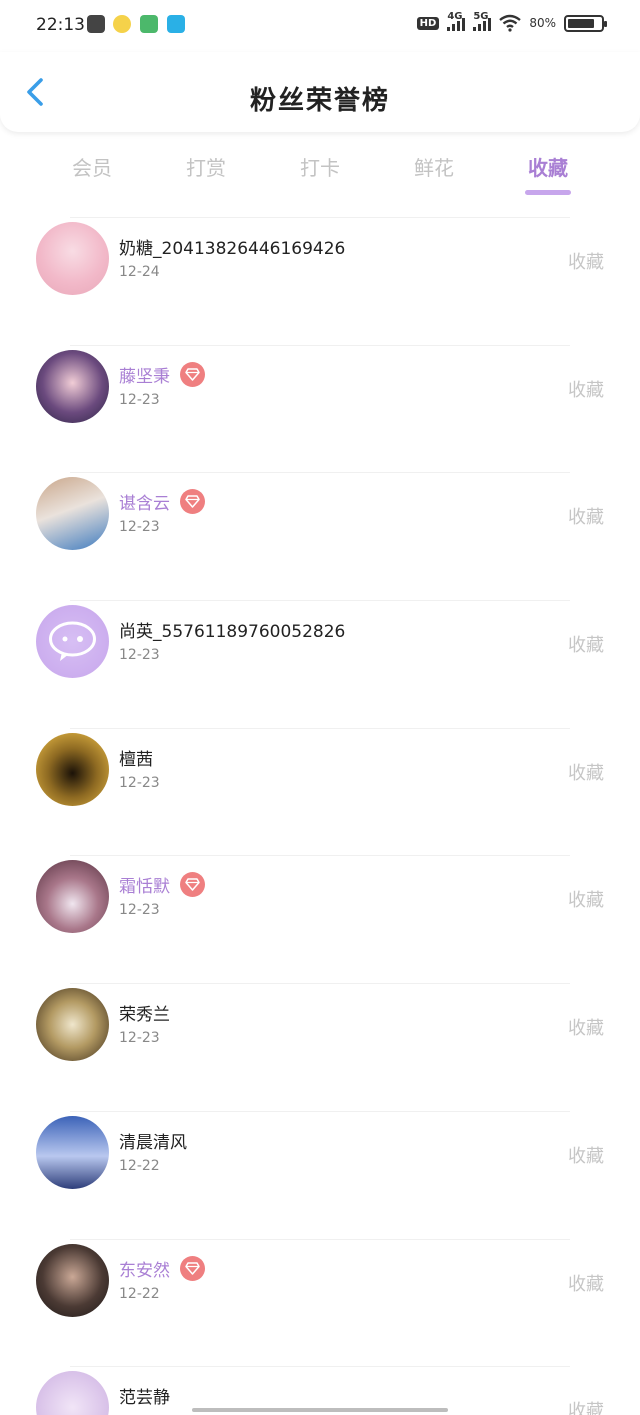 Image resolution: width=640 pixels, height=1415 pixels. Describe the element at coordinates (320, 166) in the screenshot. I see `tab-checkin: 打卡` at that location.